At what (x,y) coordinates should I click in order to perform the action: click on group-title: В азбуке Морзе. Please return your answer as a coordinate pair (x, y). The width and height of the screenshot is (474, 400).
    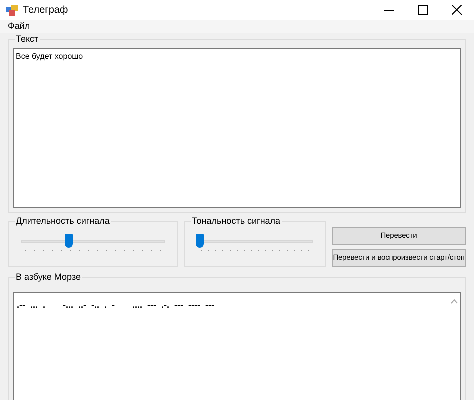
    Looking at the image, I should click on (48, 277).